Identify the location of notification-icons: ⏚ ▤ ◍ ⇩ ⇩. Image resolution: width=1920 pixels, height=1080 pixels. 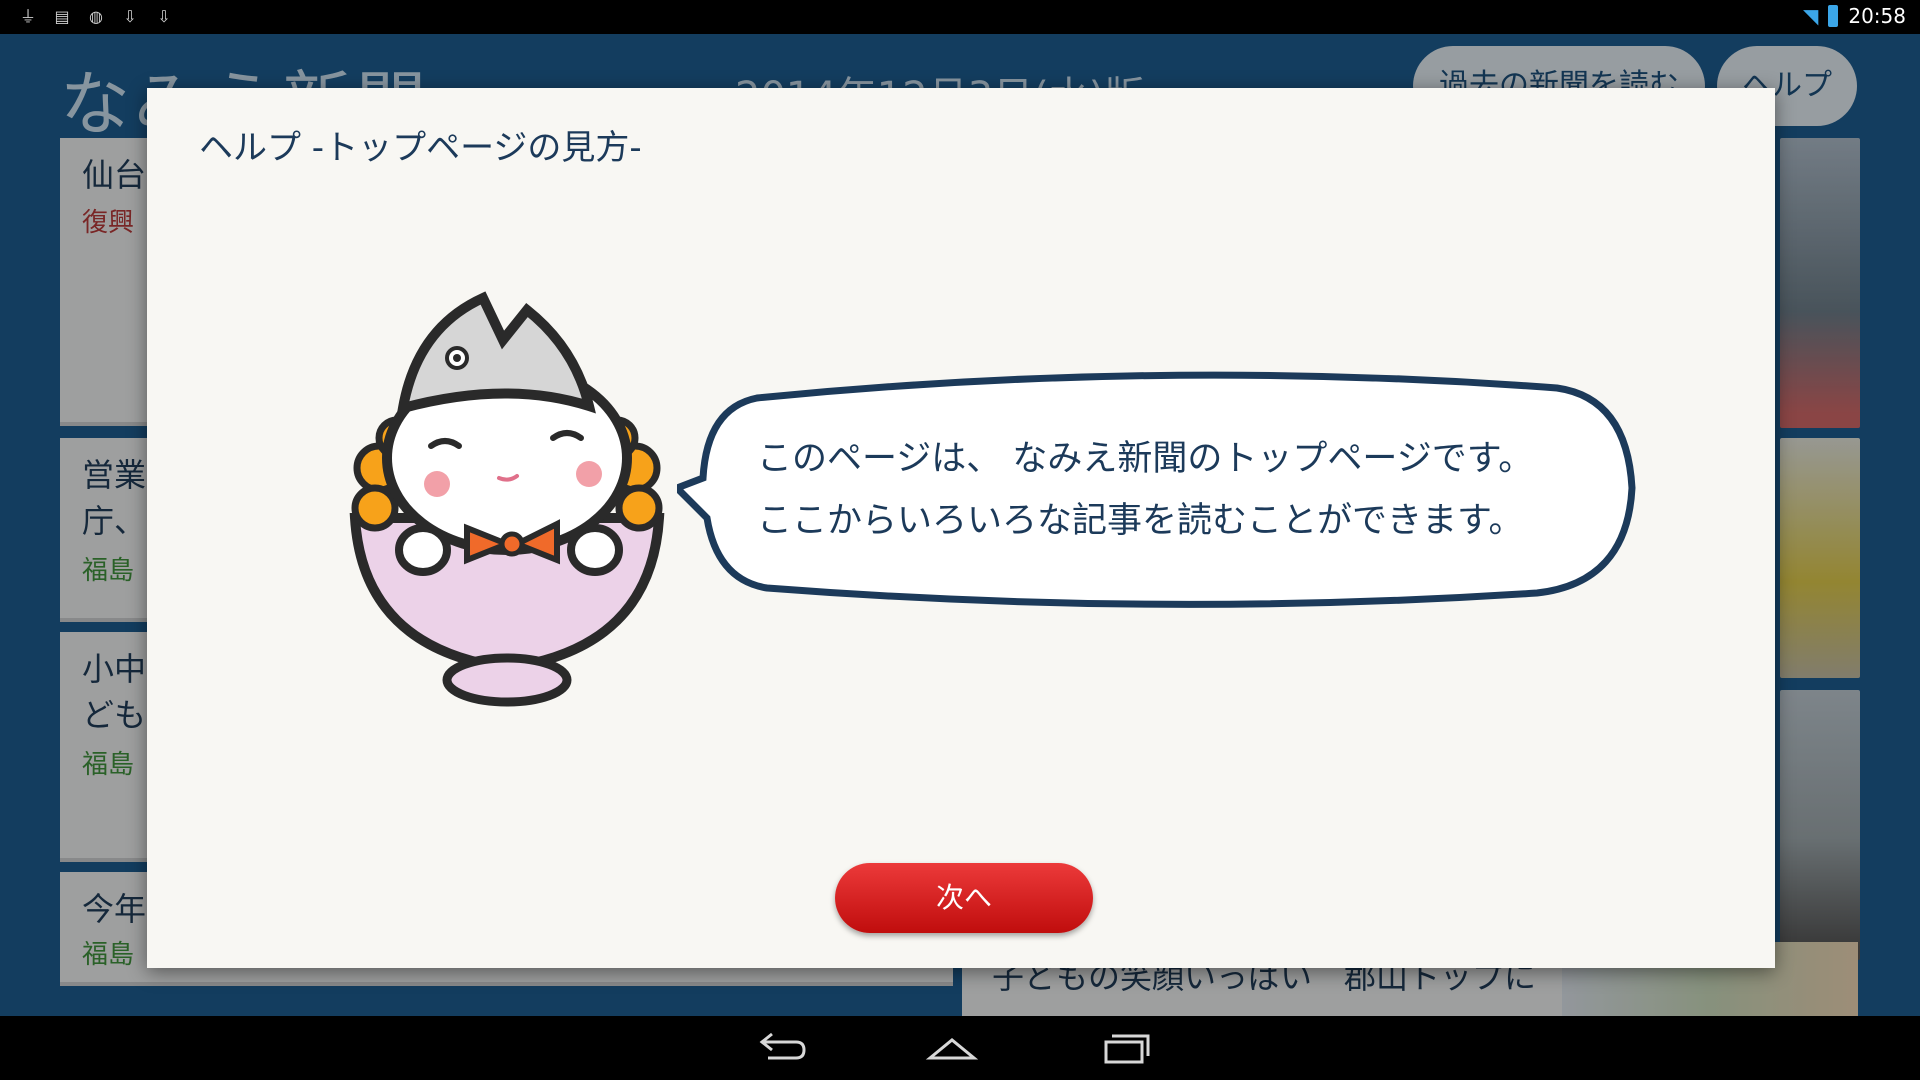
(96, 17).